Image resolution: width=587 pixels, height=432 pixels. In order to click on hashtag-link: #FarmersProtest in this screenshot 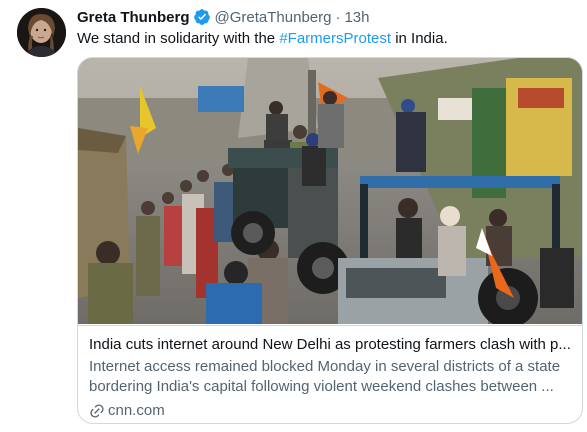, I will do `click(335, 38)`.